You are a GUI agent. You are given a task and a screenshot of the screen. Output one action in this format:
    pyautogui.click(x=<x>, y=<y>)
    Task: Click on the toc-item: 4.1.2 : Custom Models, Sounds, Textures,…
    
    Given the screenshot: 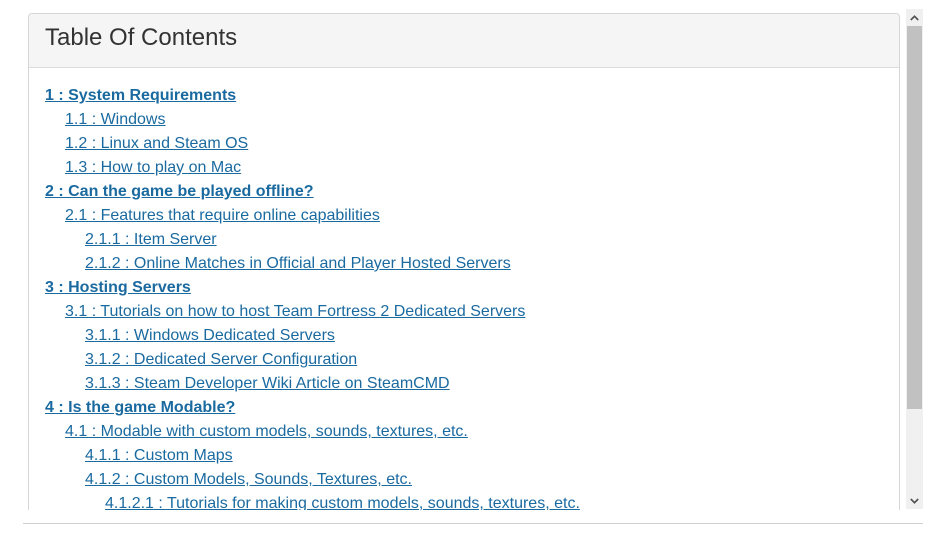 What is the action you would take?
    pyautogui.click(x=472, y=481)
    